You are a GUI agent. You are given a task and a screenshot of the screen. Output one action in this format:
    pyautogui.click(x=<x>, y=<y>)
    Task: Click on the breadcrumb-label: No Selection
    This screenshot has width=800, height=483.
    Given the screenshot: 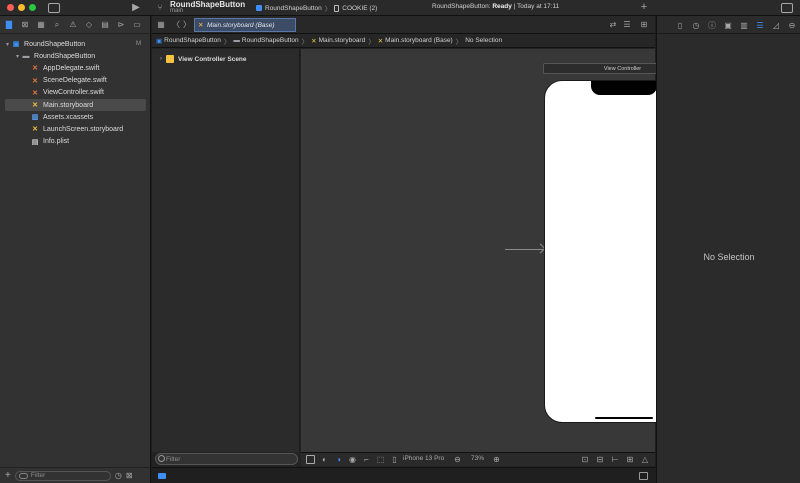 What is the action you would take?
    pyautogui.click(x=484, y=40)
    